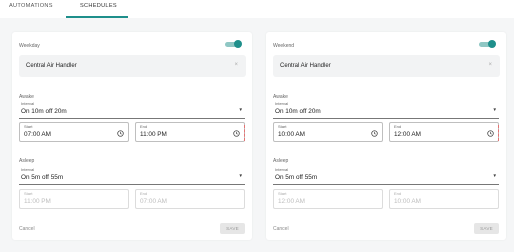 The height and width of the screenshot is (252, 514). Describe the element at coordinates (37, 201) in the screenshot. I see `start-time-value: 11:00 PM` at that location.